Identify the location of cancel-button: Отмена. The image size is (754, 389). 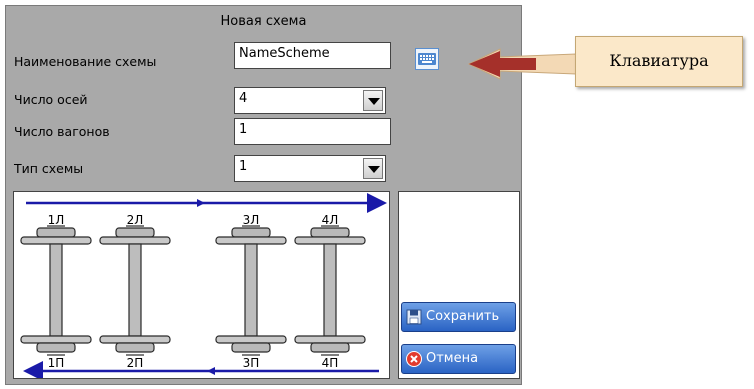
(458, 359).